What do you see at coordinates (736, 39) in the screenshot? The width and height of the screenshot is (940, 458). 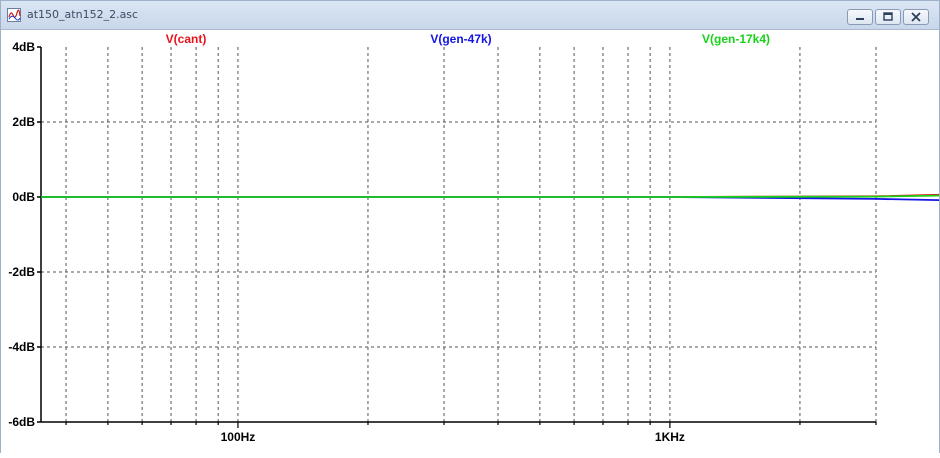 I see `legend-label: V(gen-17k4)` at bounding box center [736, 39].